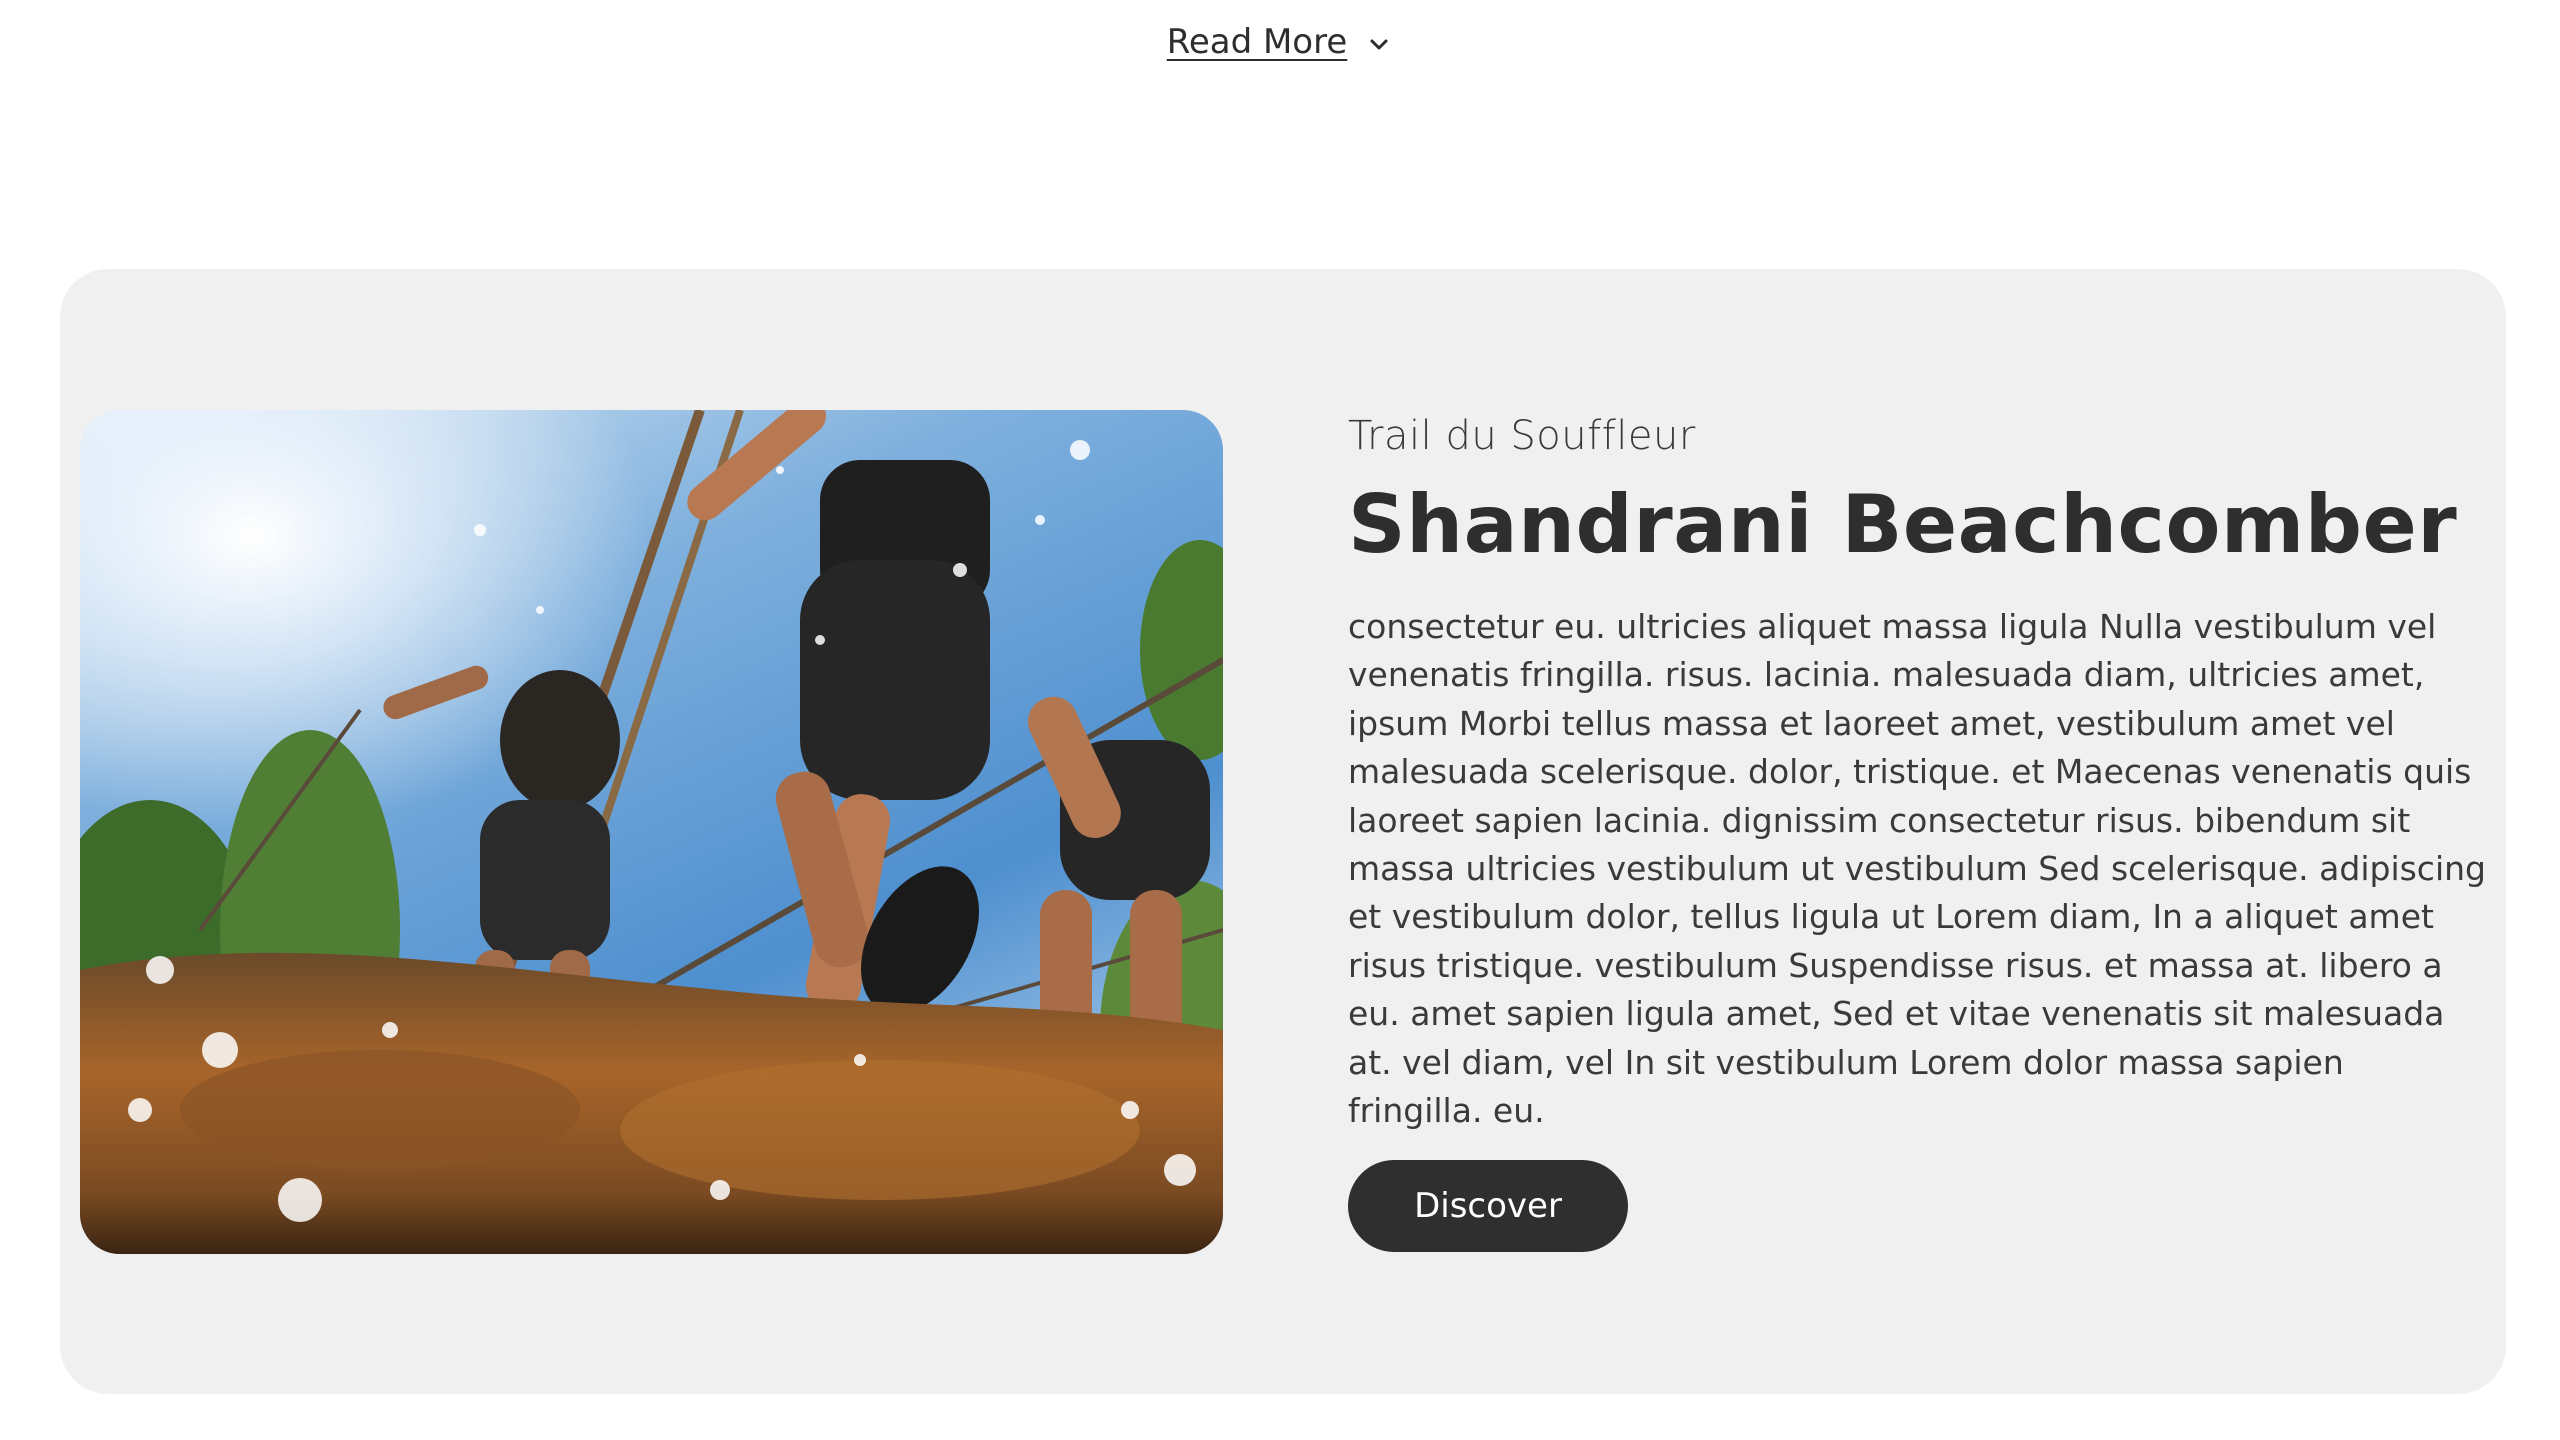 The width and height of the screenshot is (2560, 1440). What do you see at coordinates (1379, 42) in the screenshot?
I see `chevron-down-icon` at bounding box center [1379, 42].